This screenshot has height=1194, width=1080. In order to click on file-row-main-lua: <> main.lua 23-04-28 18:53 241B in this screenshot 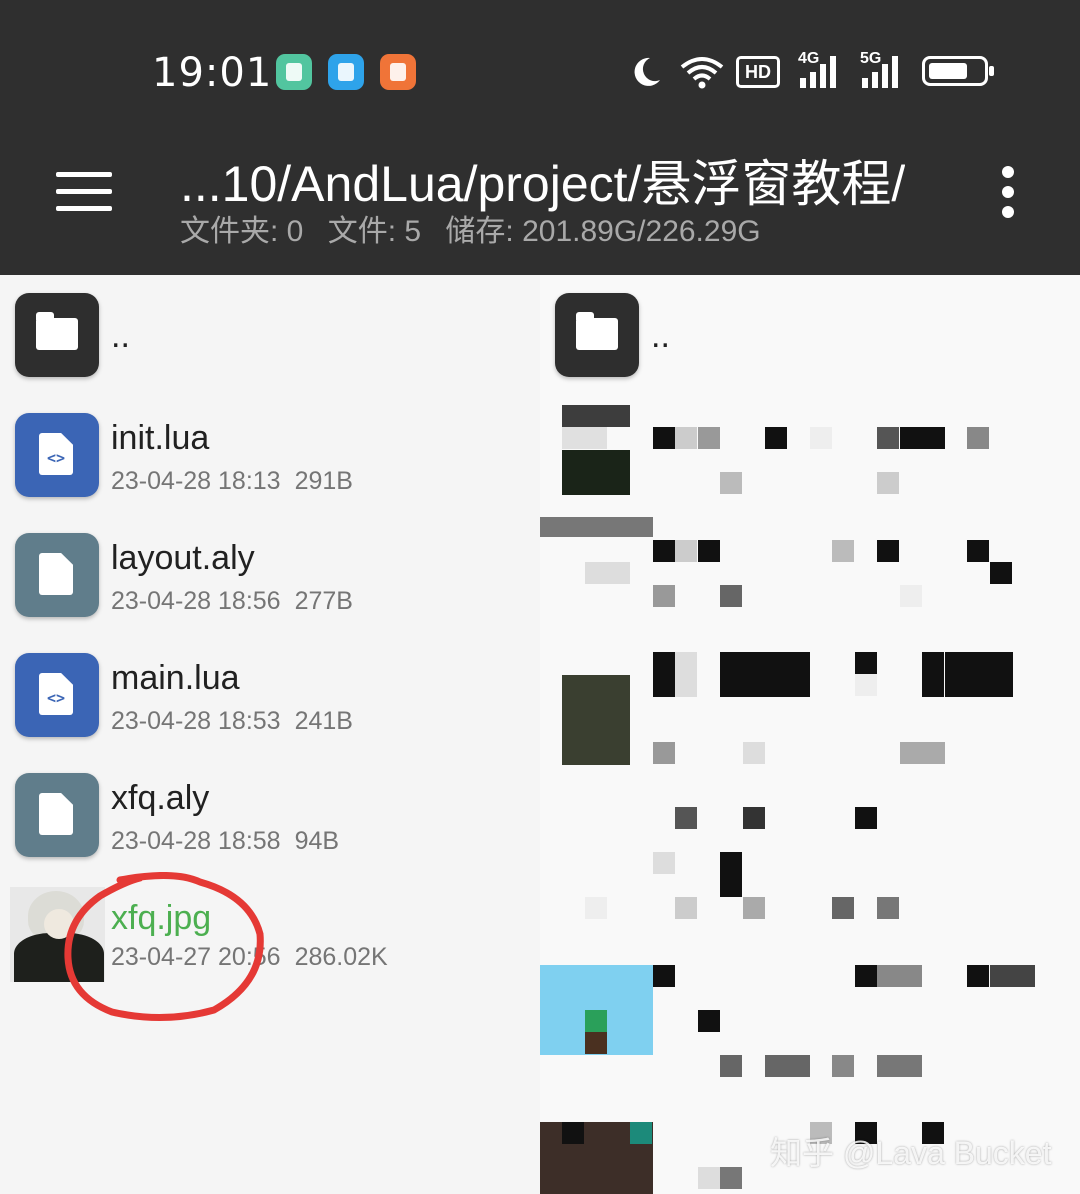, I will do `click(270, 707)`.